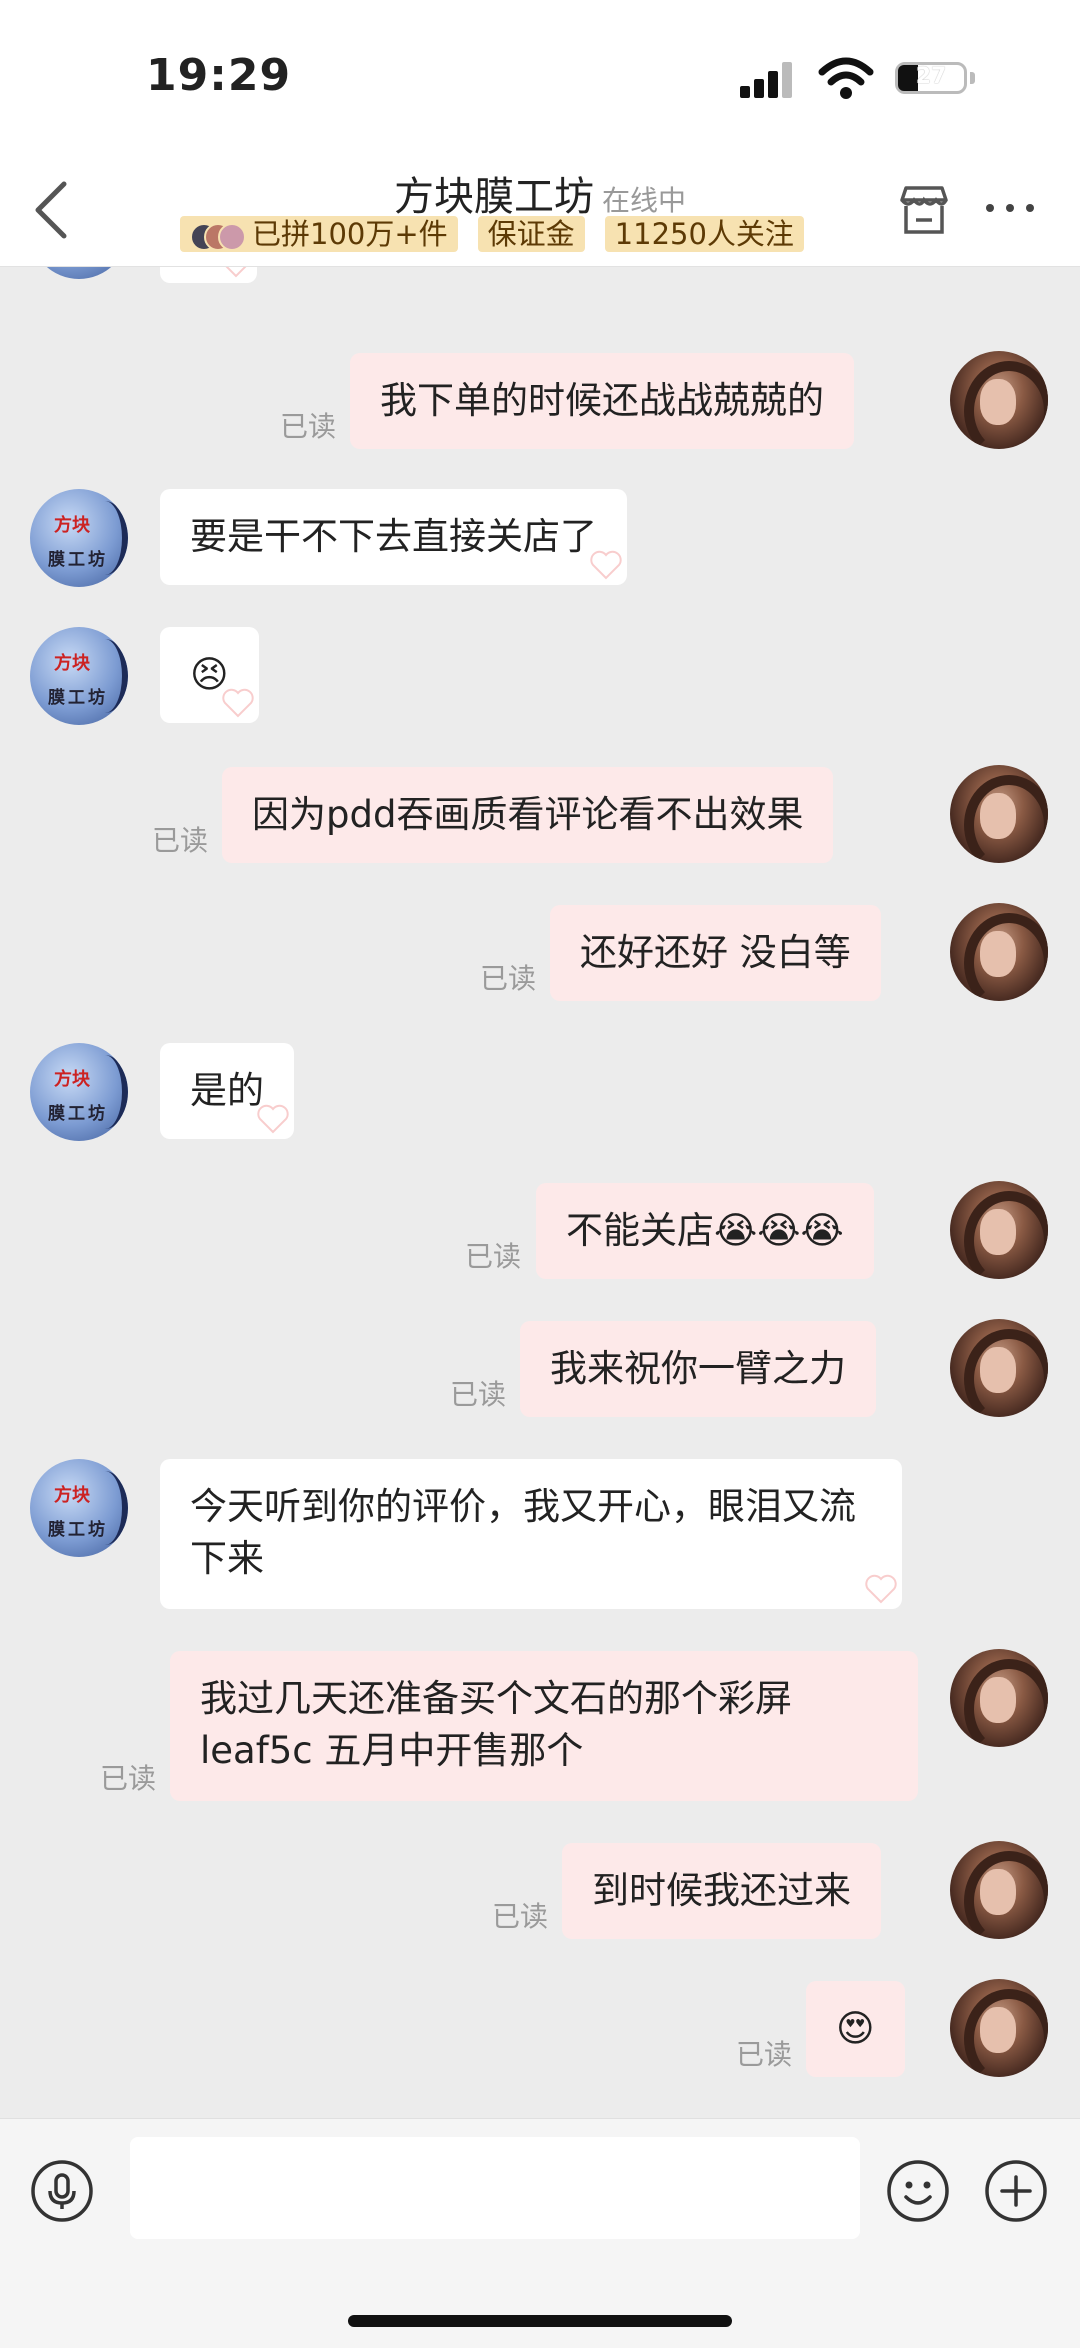  I want to click on emoji-icon, so click(918, 2191).